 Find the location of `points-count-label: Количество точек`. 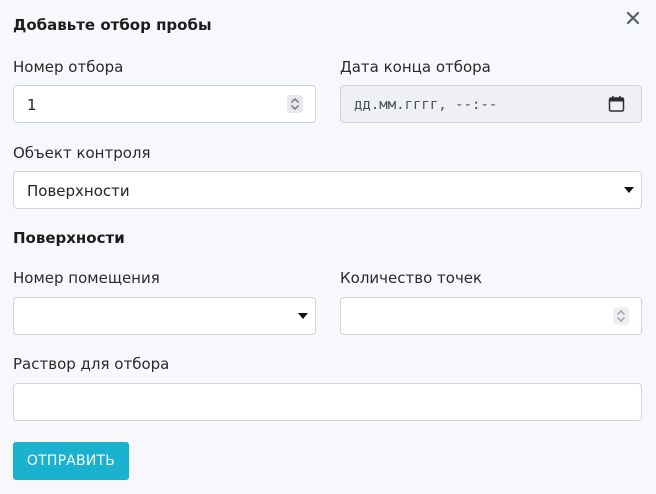

points-count-label: Количество точек is located at coordinates (411, 278).